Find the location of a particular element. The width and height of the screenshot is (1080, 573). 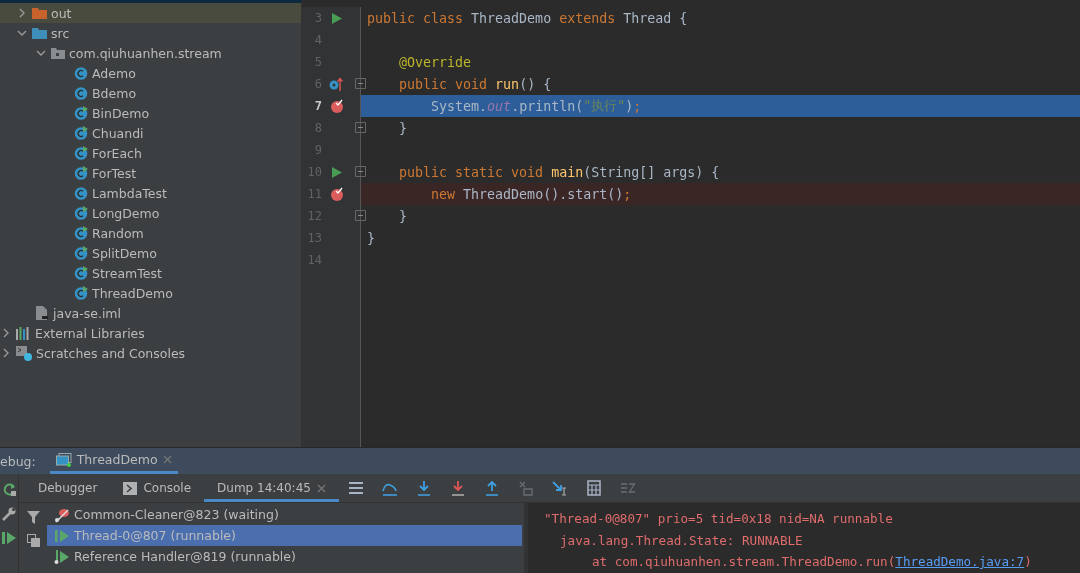

thread-daemon-icon is located at coordinates (62, 556).